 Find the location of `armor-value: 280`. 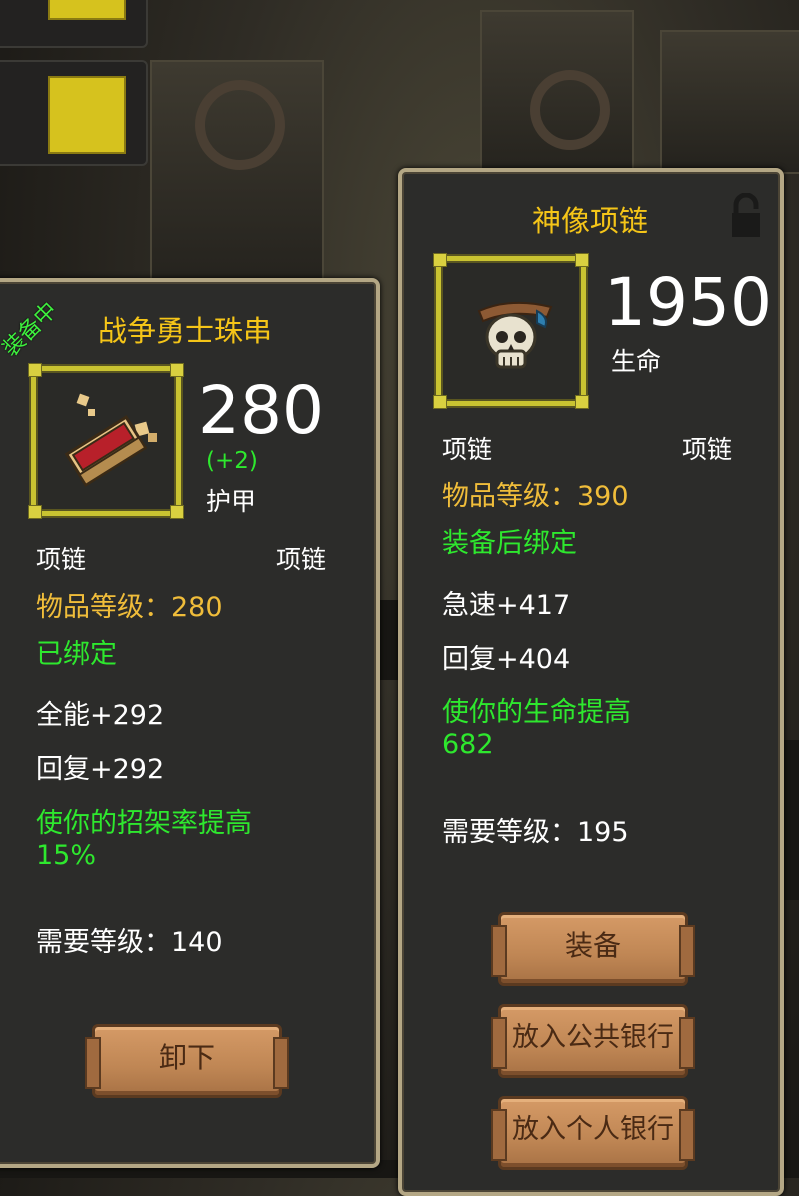

armor-value: 280 is located at coordinates (261, 410).